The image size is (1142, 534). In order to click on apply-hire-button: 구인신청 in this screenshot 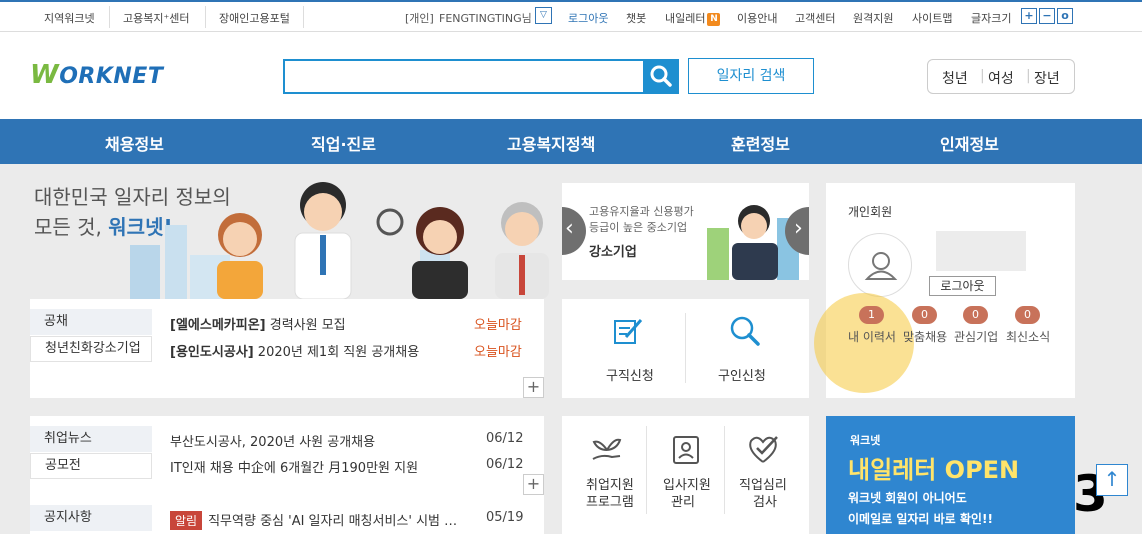, I will do `click(747, 348)`.